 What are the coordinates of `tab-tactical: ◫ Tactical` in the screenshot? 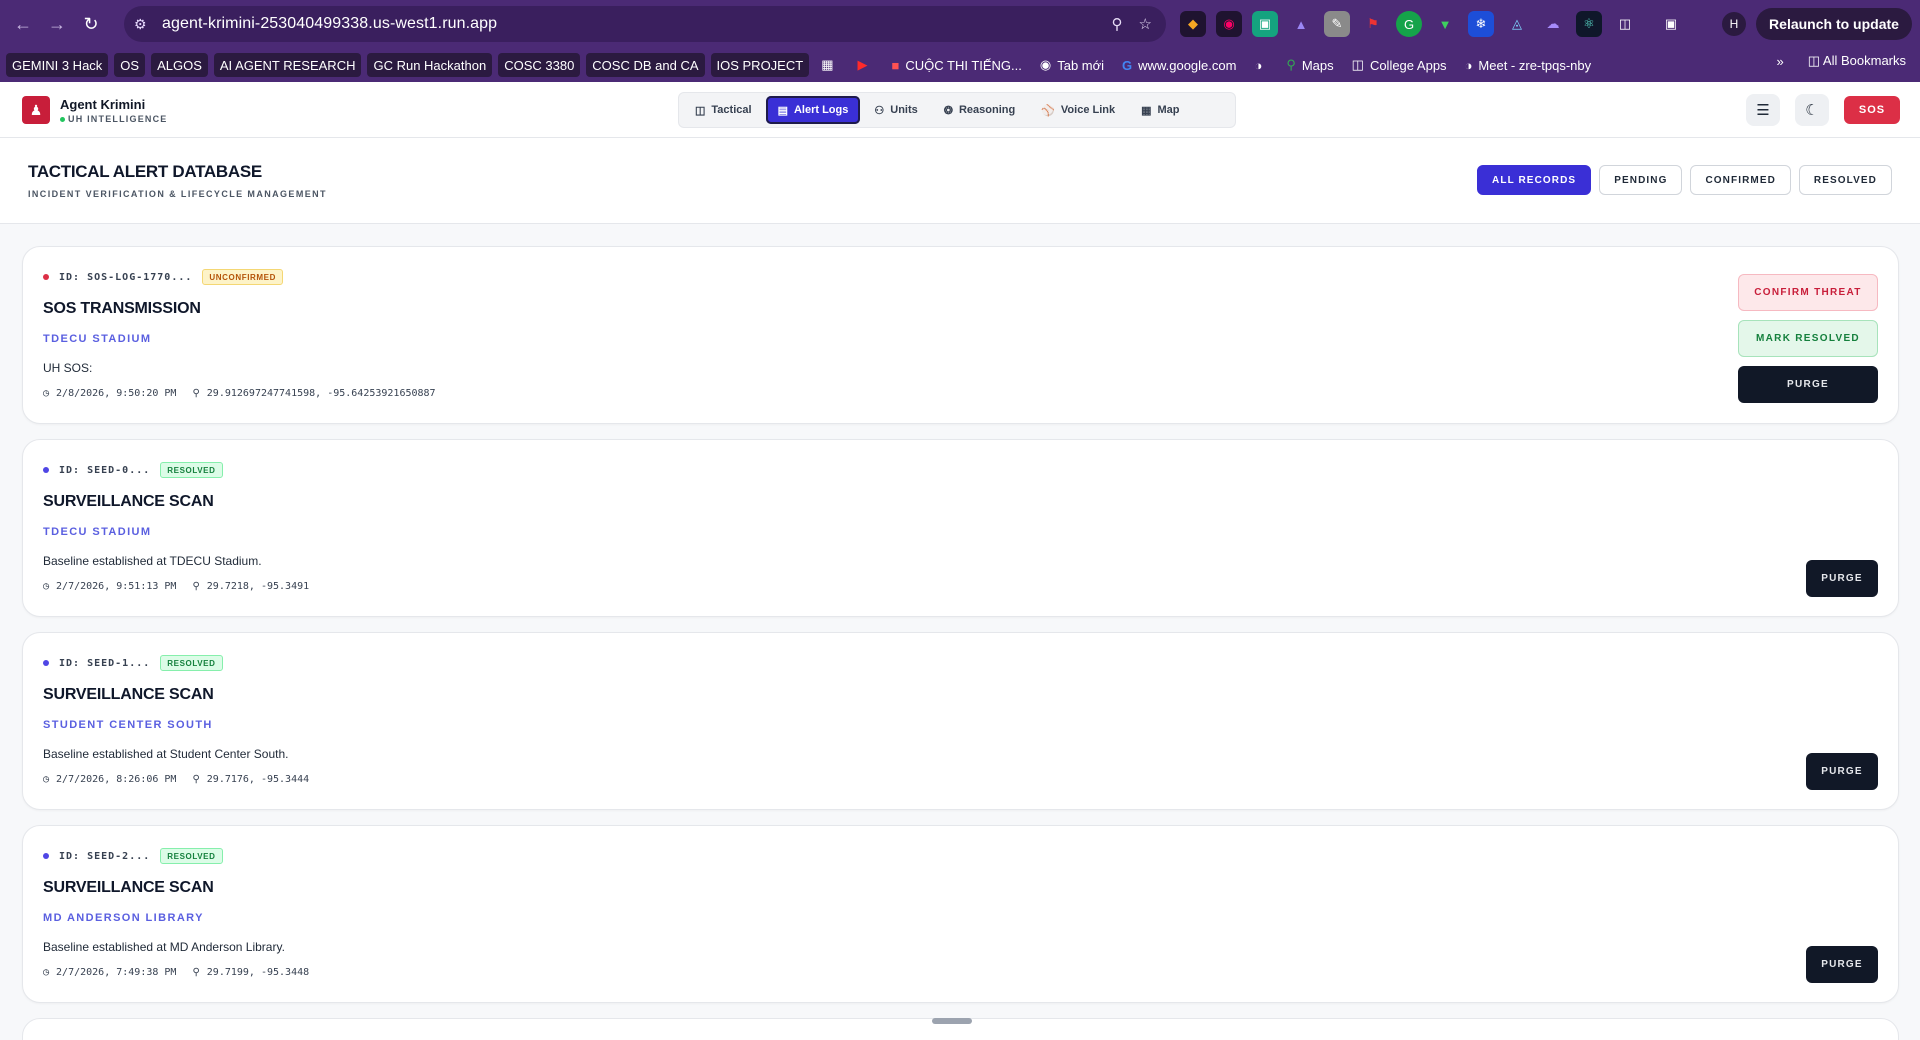 It's located at (723, 110).